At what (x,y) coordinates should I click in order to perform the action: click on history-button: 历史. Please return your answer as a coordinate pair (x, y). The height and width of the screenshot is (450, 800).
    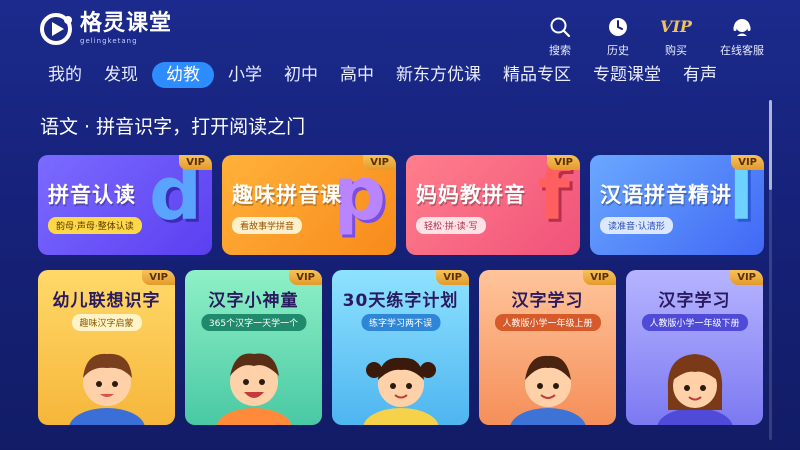
    Looking at the image, I should click on (618, 37).